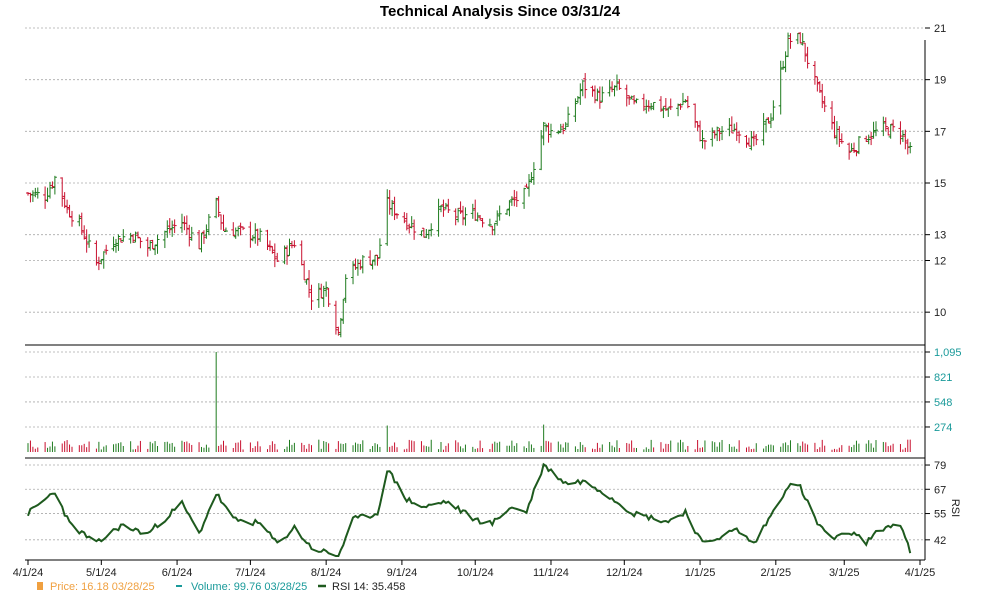  What do you see at coordinates (955, 508) in the screenshot?
I see `rsi-axis-label: RSI` at bounding box center [955, 508].